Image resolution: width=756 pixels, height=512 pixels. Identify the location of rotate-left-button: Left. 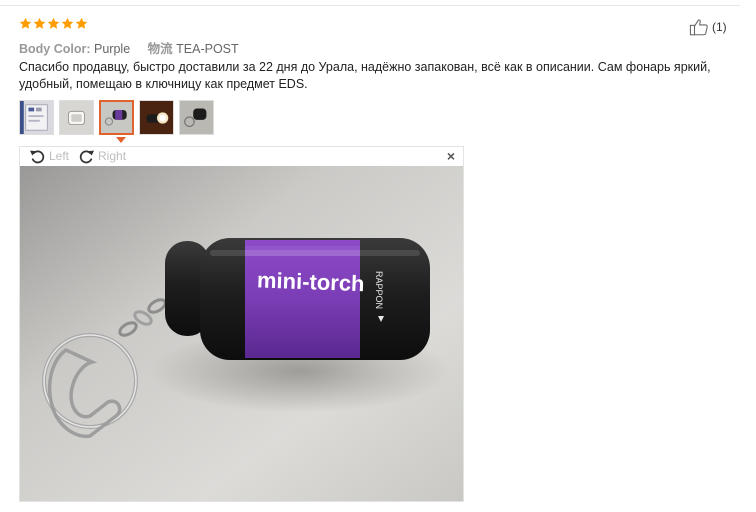
(48, 156).